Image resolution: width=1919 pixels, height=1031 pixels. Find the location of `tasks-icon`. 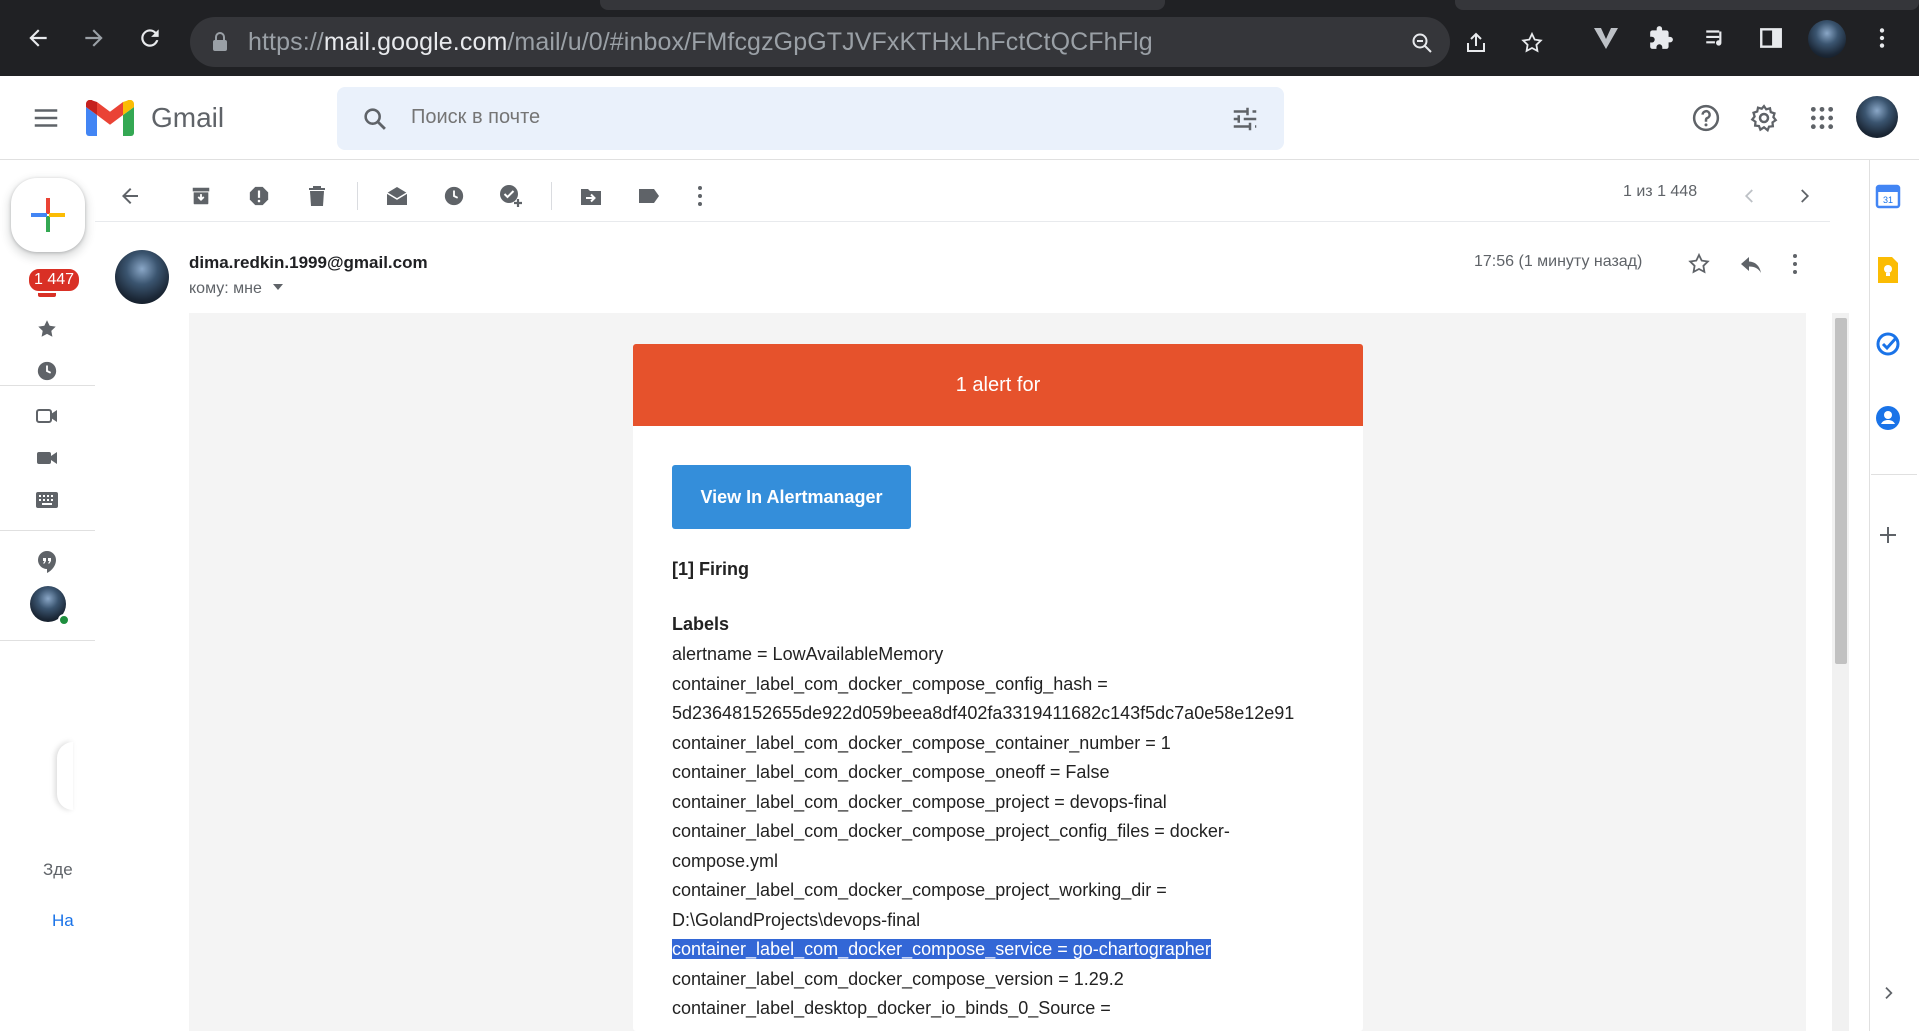

tasks-icon is located at coordinates (1888, 344).